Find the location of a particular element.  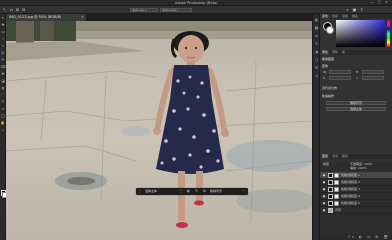

layers-footer-actions: fx ◐ ▭ ⊞ 🗑 is located at coordinates (356, 237).